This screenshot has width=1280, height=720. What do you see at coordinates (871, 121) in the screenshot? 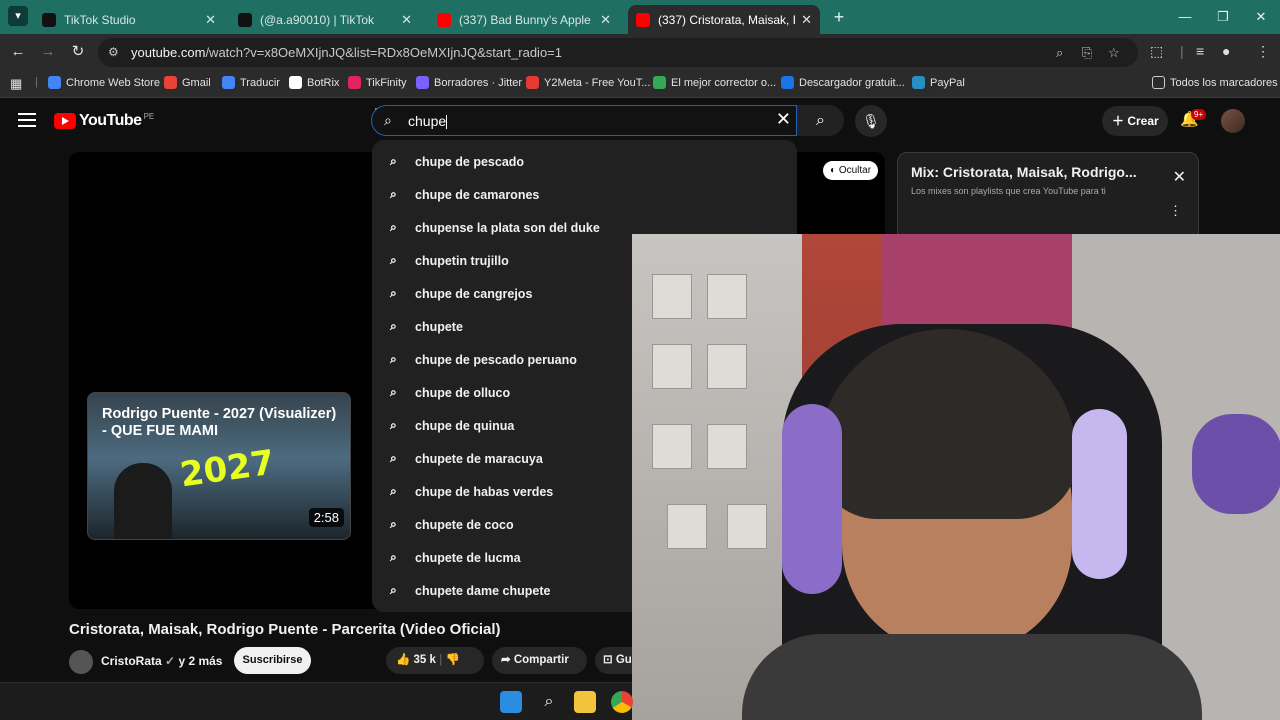
I see `voice-search-icon: 🎙` at bounding box center [871, 121].